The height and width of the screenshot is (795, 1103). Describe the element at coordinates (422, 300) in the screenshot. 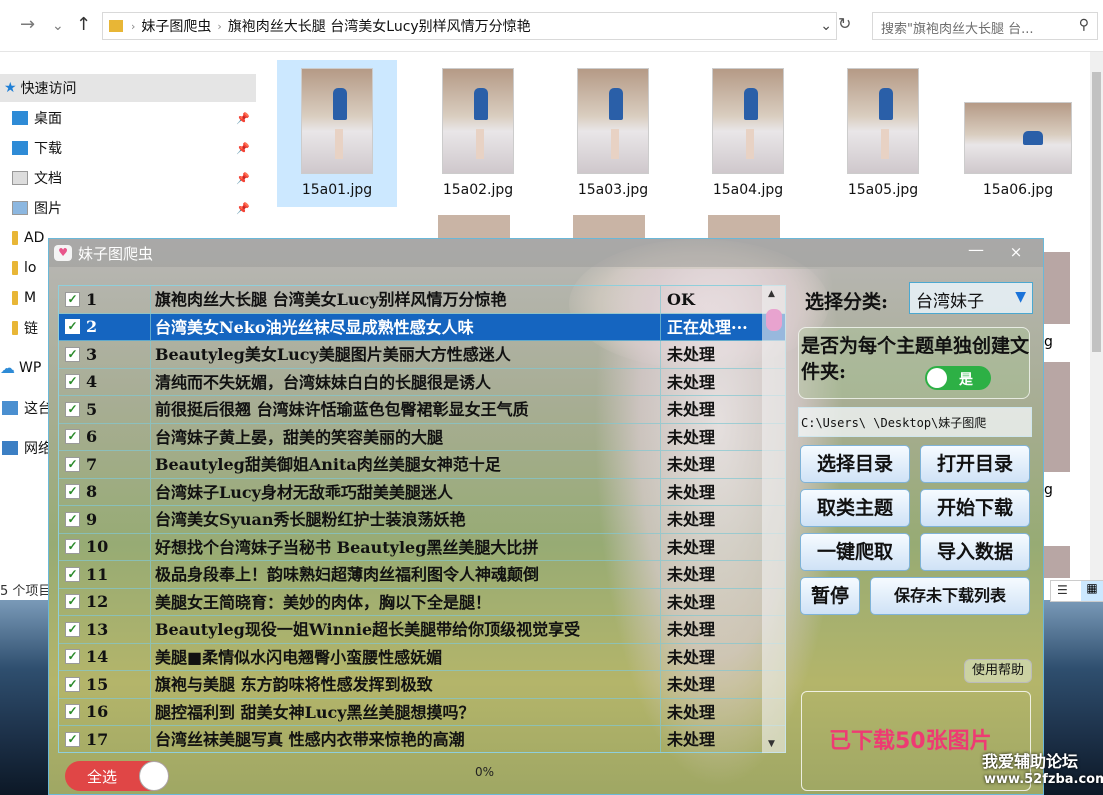

I see `topic-row: ✓ 1 旗袍肉丝大长腿 台湾美女Lucy别样风情万分惊艳 OK` at that location.